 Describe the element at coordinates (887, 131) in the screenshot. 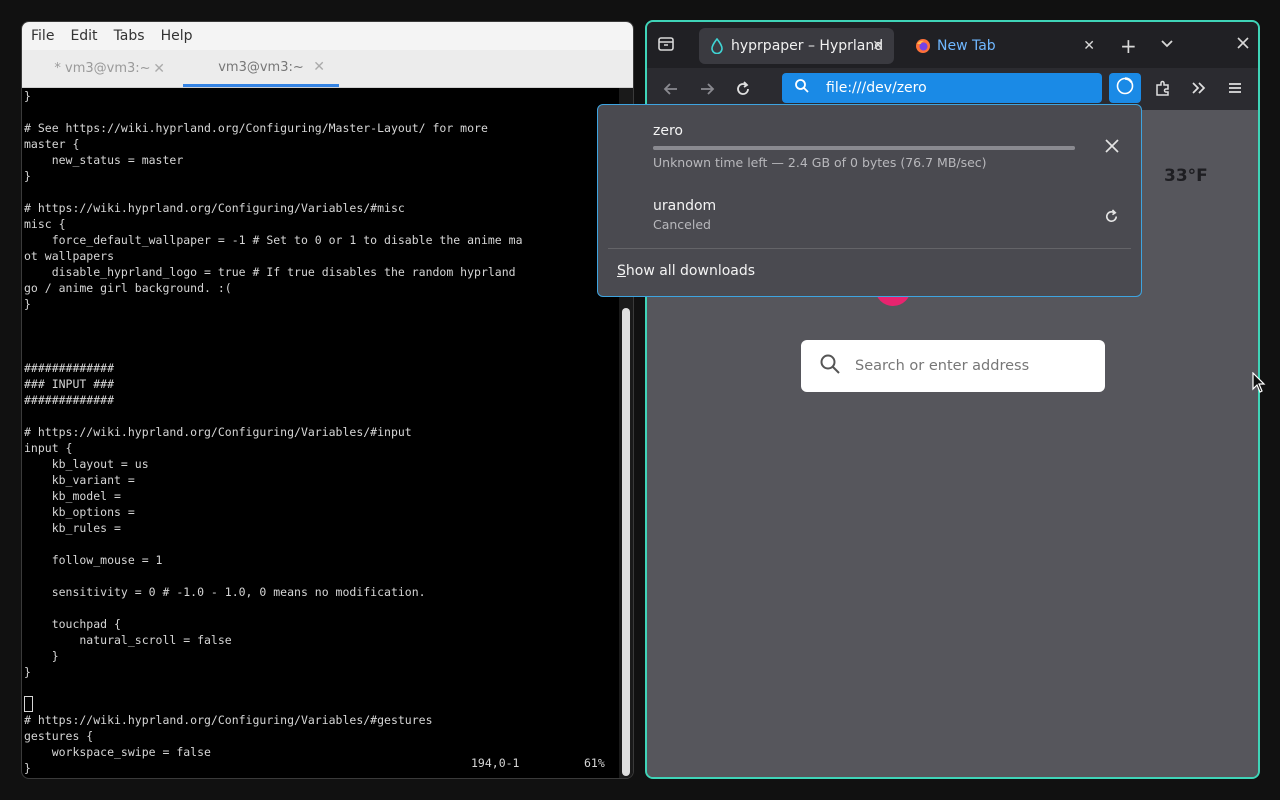

I see `download-item-zero: zero` at that location.